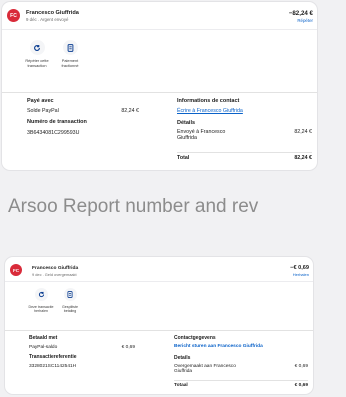  Describe the element at coordinates (301, 366) in the screenshot. I see `details-value: € 0,69` at that location.